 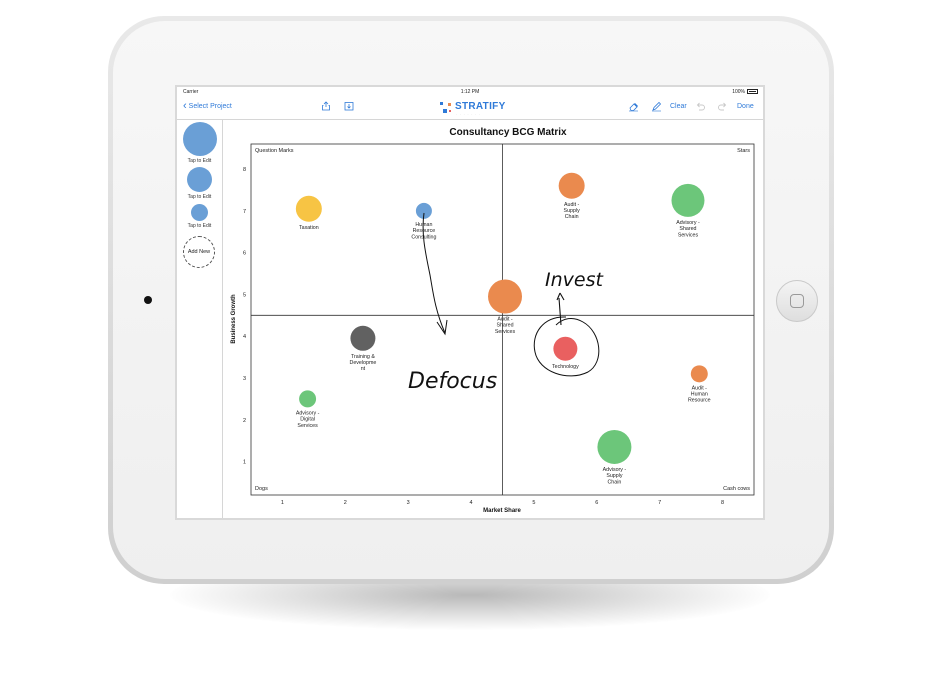 What do you see at coordinates (633, 106) in the screenshot?
I see `eraser-icon` at bounding box center [633, 106].